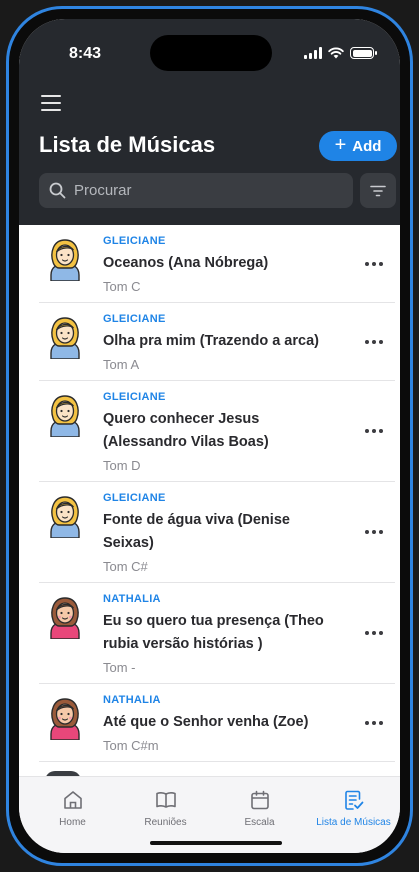  Describe the element at coordinates (165, 822) in the screenshot. I see `tab-label: Reuniões` at that location.